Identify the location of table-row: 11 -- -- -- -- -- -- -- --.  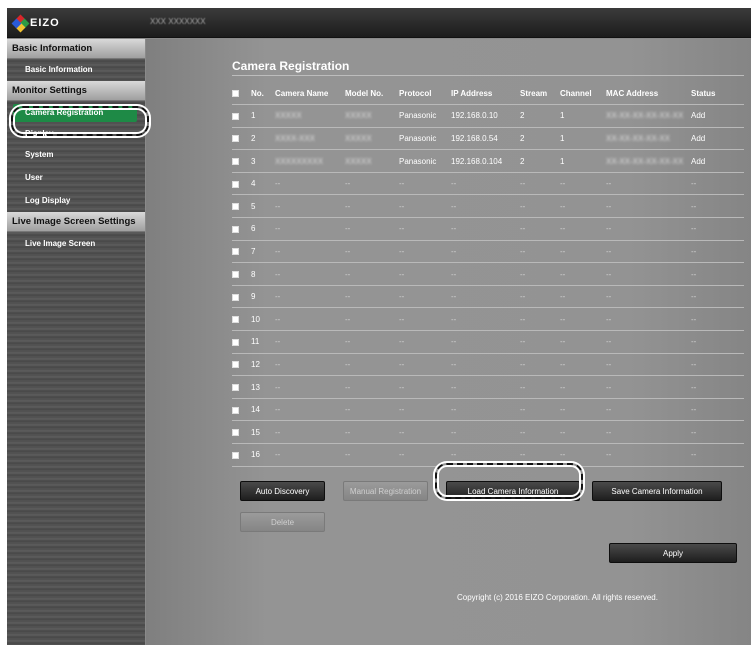
(488, 342).